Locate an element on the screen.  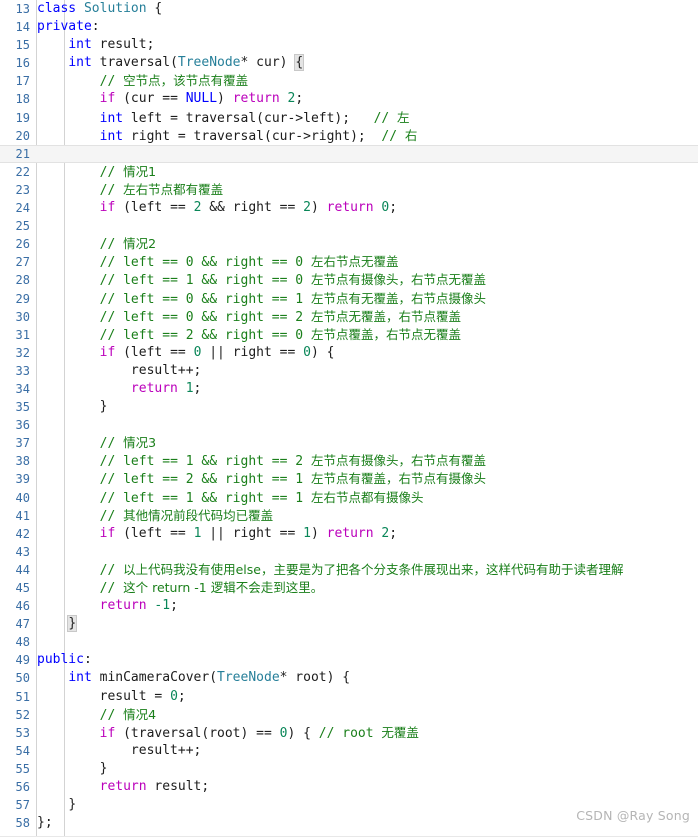
code-line: 55 } is located at coordinates (349, 769).